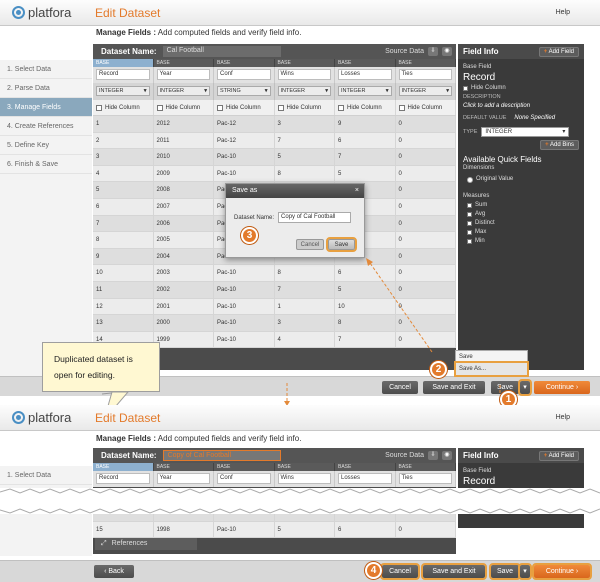 The image size is (600, 582). I want to click on torn-edge, so click(300, 501).